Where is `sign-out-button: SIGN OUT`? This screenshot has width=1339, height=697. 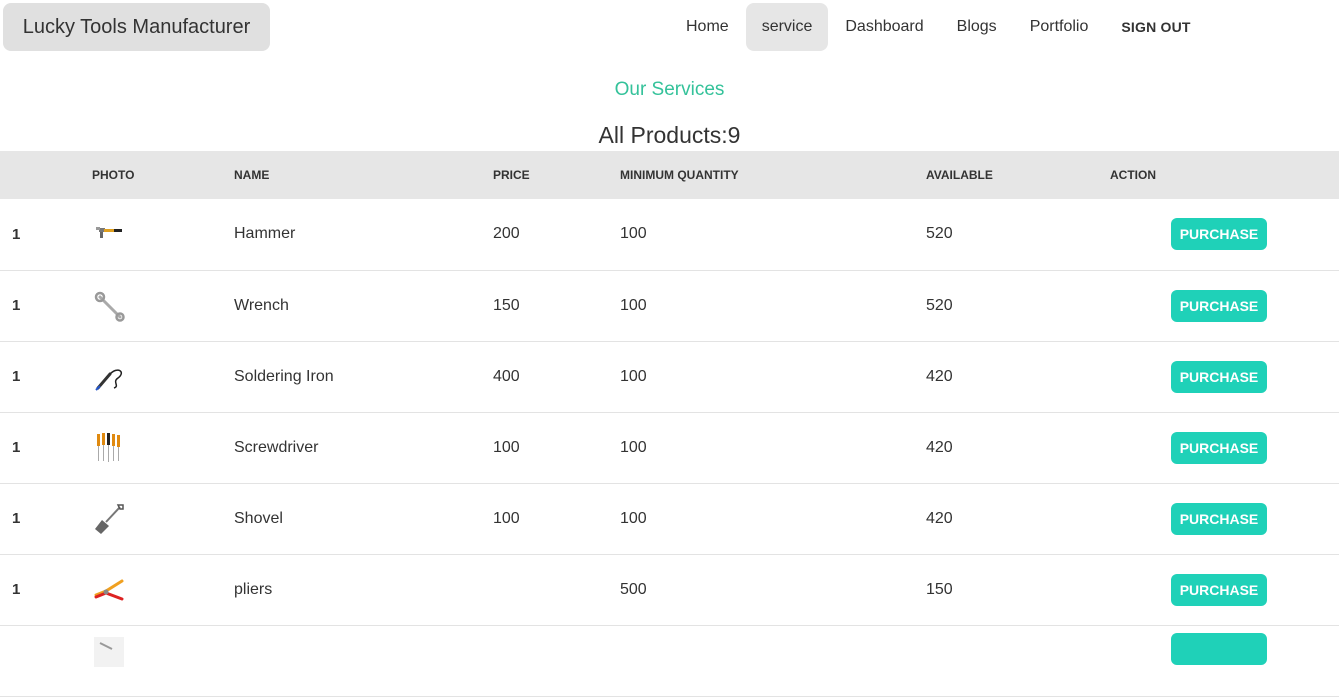 sign-out-button: SIGN OUT is located at coordinates (1155, 27).